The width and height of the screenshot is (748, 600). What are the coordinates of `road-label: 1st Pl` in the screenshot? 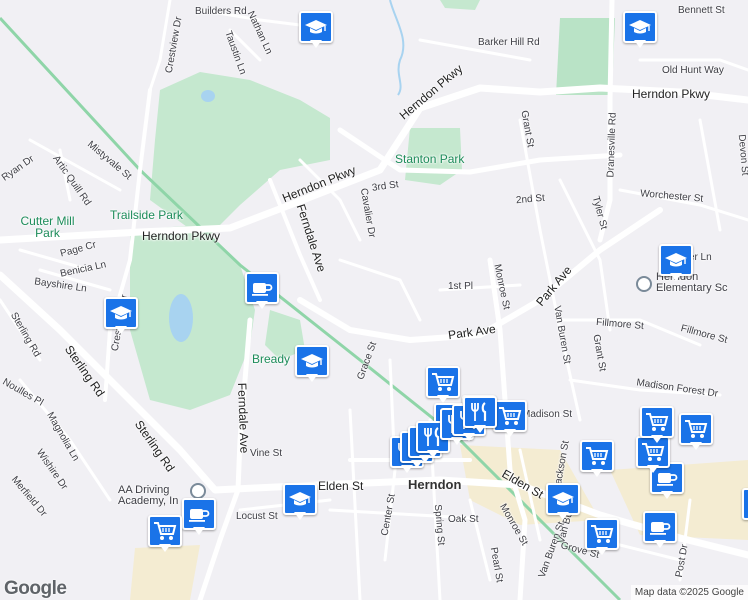 It's located at (461, 286).